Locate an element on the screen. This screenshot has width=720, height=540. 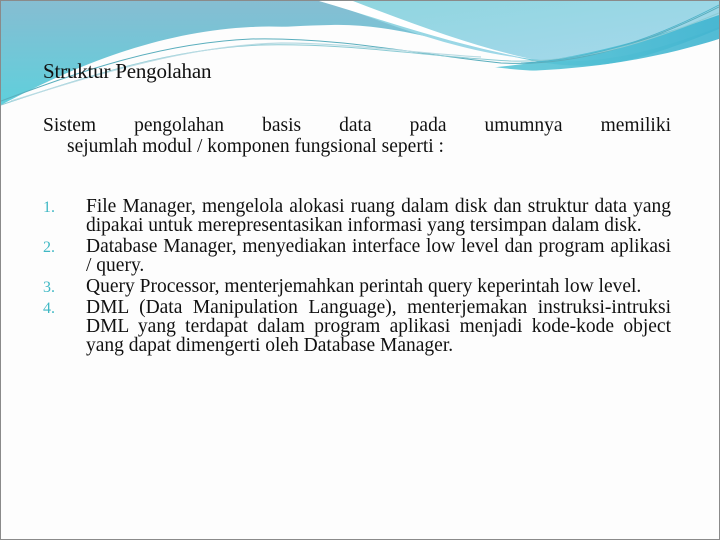
list-number: 2. is located at coordinates (49, 247).